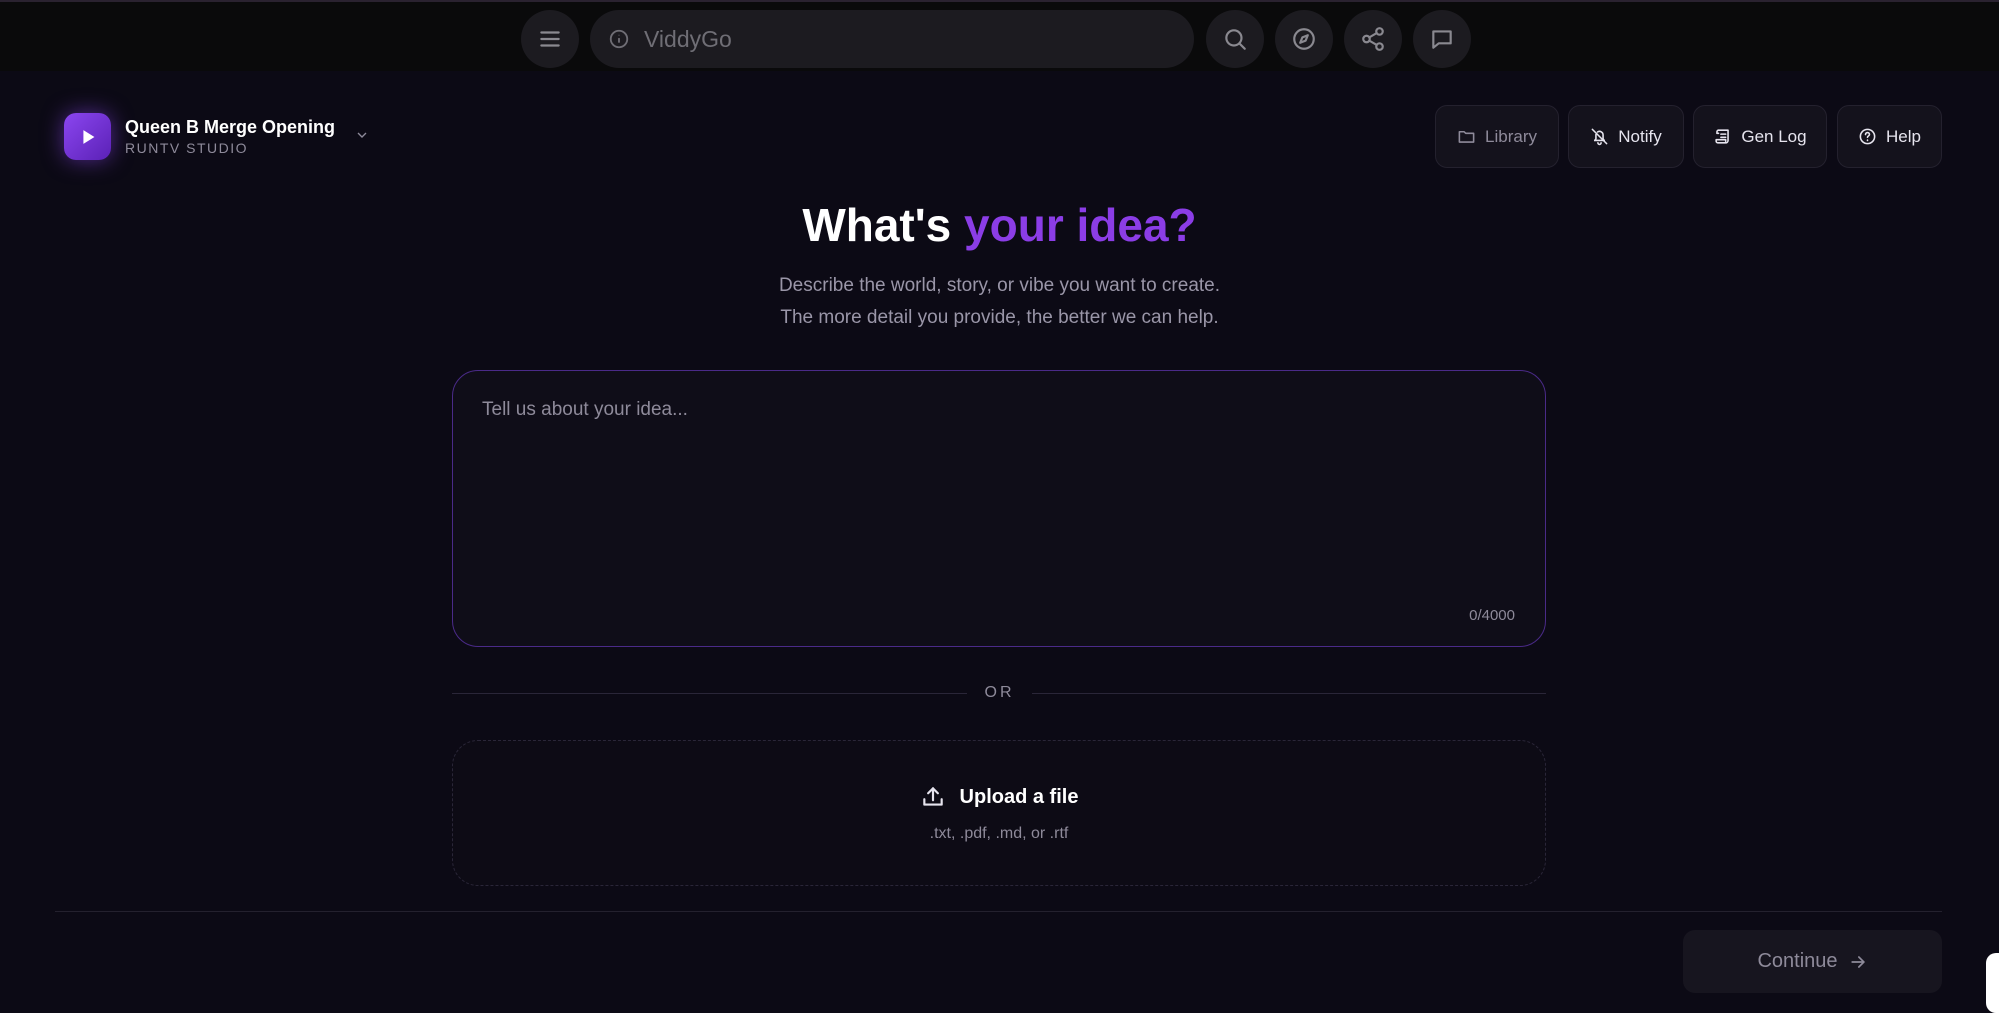 The width and height of the screenshot is (1999, 1013). What do you see at coordinates (999, 833) in the screenshot?
I see `upload-file-types: .txt, .pdf, .md, or .rtf` at bounding box center [999, 833].